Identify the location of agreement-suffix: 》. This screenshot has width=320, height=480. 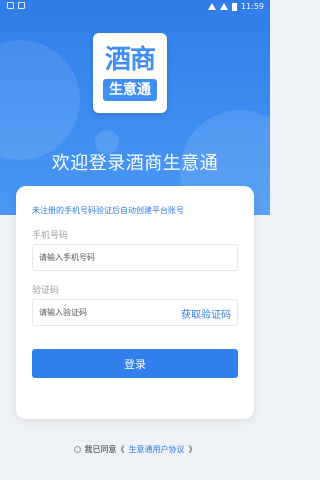
(192, 449).